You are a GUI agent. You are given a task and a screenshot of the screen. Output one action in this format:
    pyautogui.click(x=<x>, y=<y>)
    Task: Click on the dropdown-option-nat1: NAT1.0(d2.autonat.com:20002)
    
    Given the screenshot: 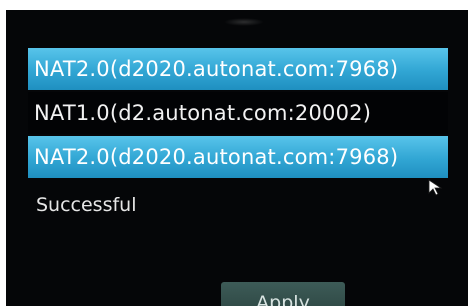 What is the action you would take?
    pyautogui.click(x=238, y=113)
    